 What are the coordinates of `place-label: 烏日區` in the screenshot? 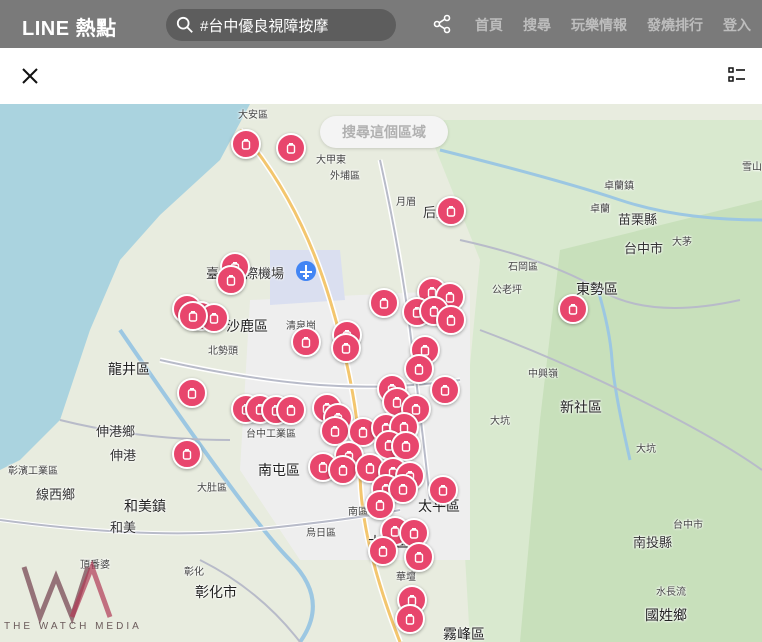 It's located at (321, 533).